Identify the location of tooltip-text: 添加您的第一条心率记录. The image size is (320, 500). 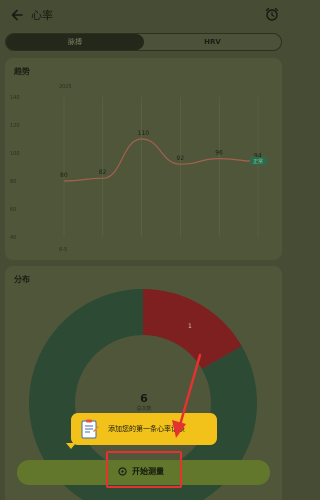
(146, 429).